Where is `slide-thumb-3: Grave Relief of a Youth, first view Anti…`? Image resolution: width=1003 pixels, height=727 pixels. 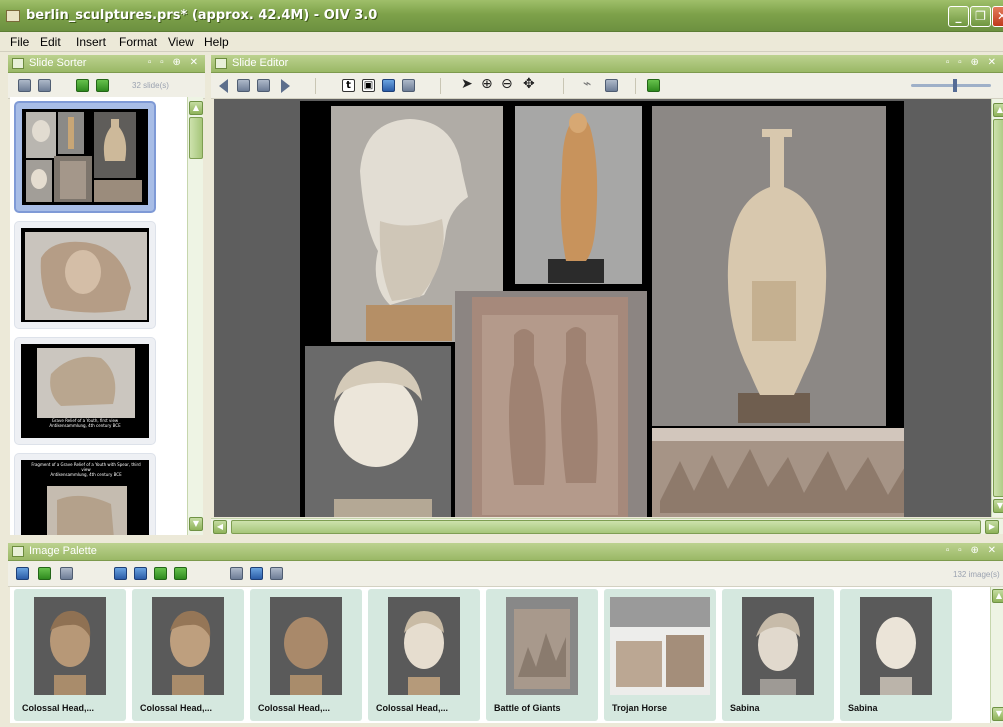 slide-thumb-3: Grave Relief of a Youth, first view Anti… is located at coordinates (85, 391).